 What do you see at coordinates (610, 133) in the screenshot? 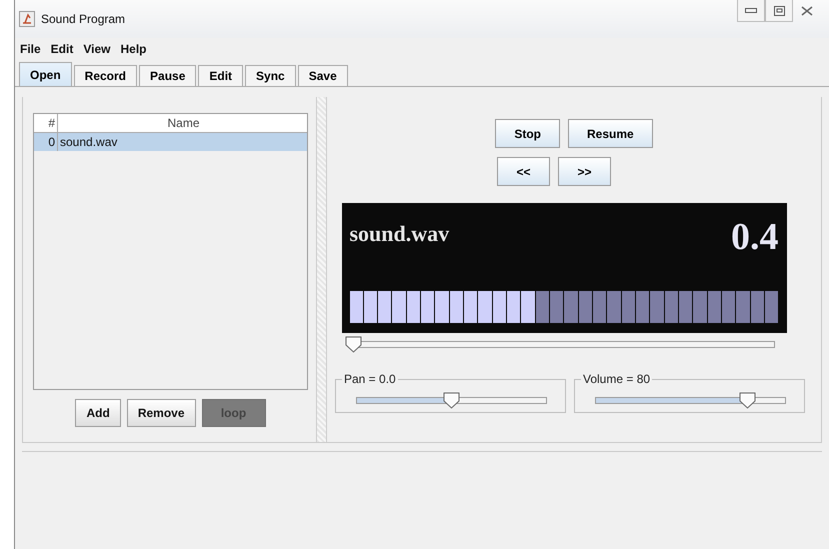
I see `transport-button: Resume` at bounding box center [610, 133].